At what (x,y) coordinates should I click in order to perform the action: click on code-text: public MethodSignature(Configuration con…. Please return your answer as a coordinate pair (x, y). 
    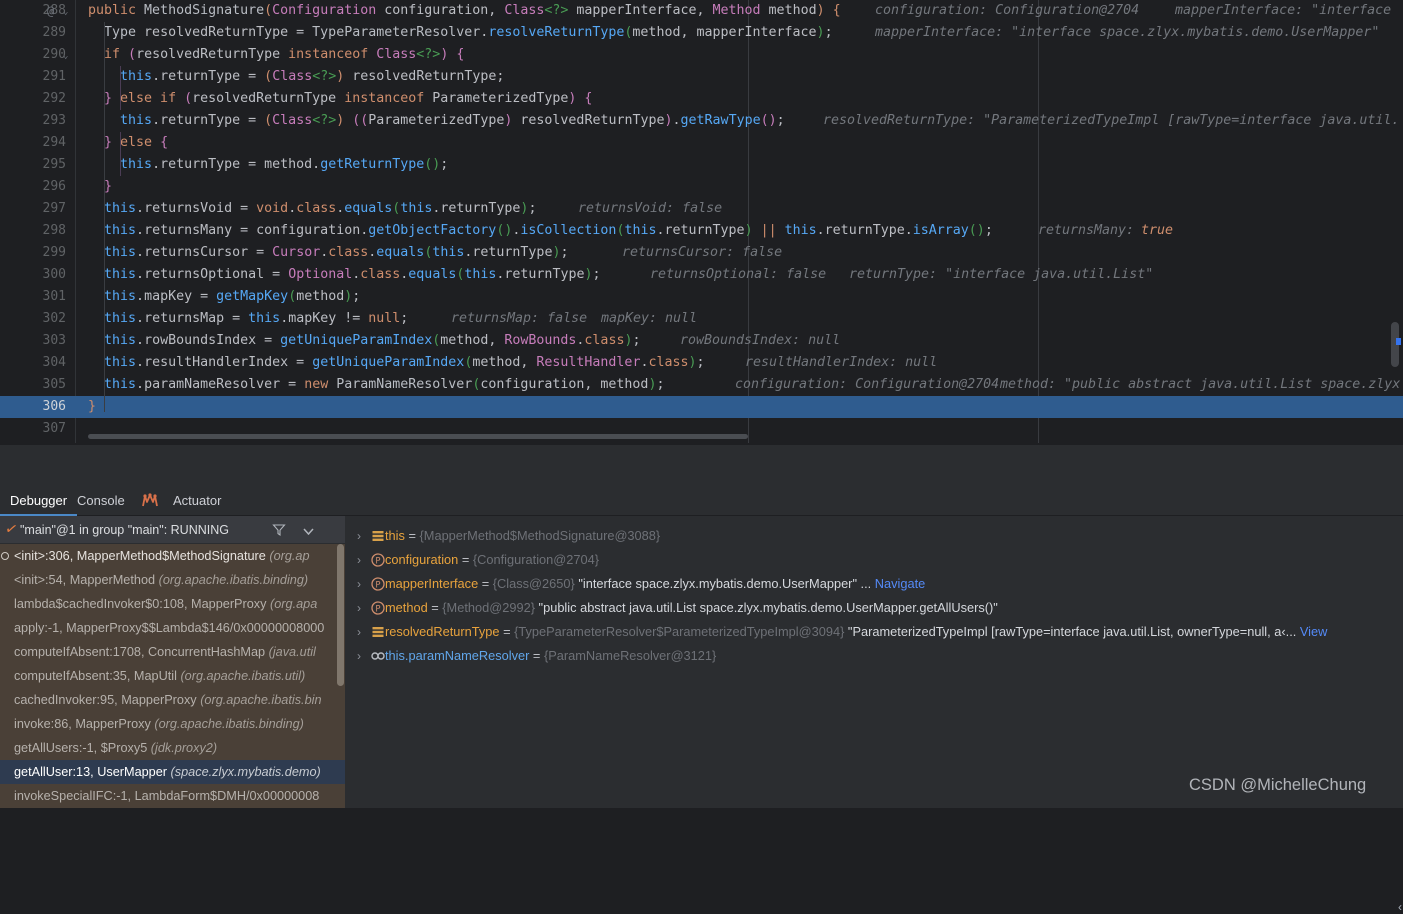
    Looking at the image, I should click on (464, 10).